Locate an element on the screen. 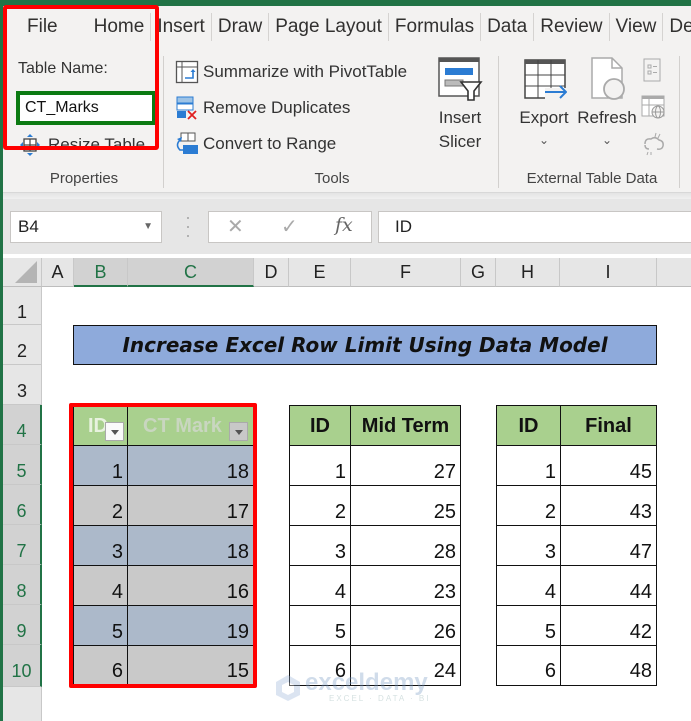 The width and height of the screenshot is (691, 721). column-header-j is located at coordinates (674, 272).